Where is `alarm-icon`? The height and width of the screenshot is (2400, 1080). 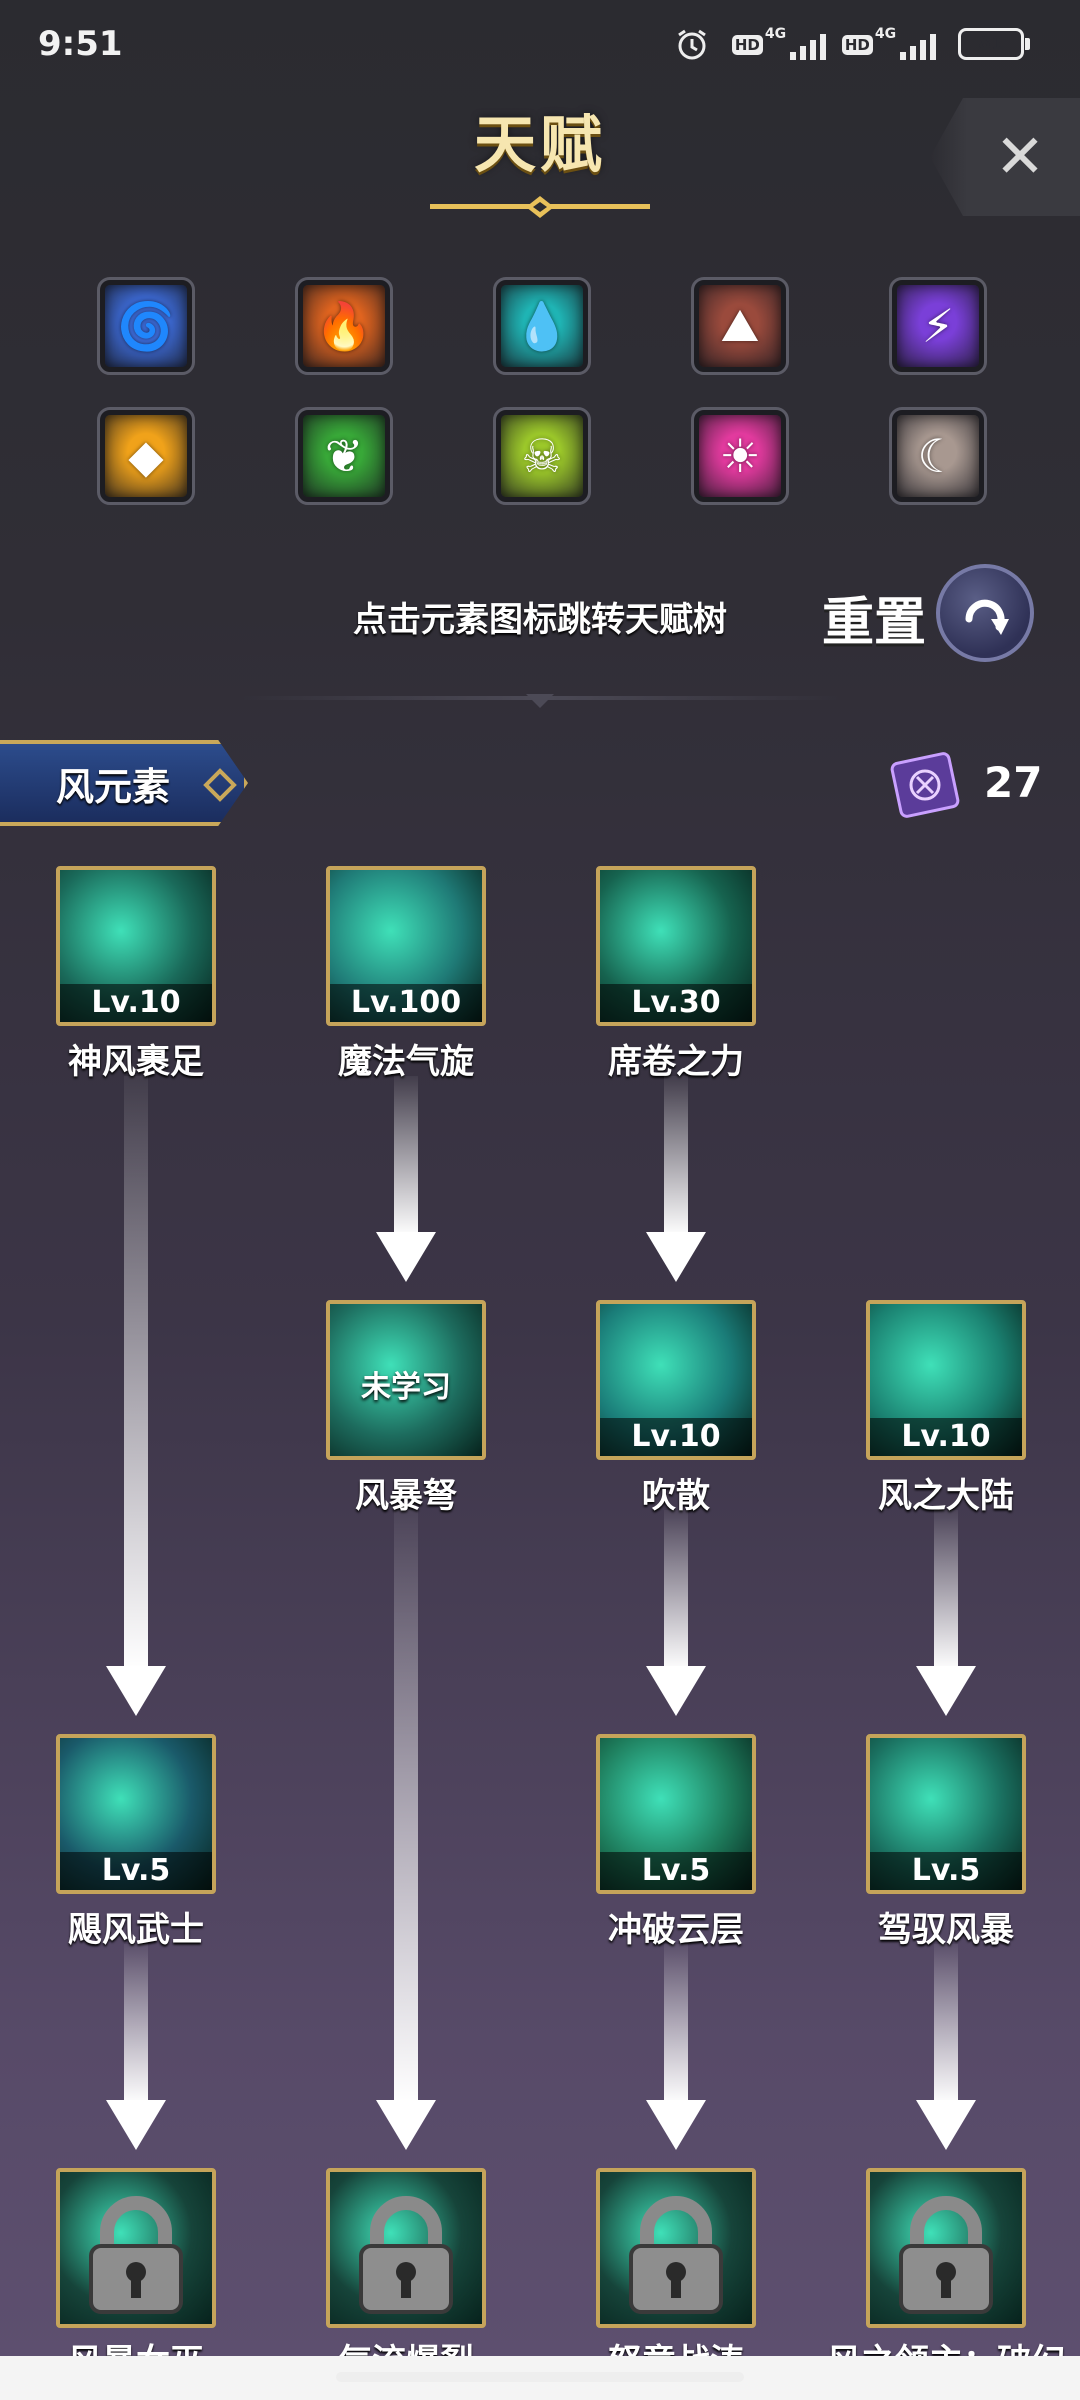
alarm-icon is located at coordinates (692, 45).